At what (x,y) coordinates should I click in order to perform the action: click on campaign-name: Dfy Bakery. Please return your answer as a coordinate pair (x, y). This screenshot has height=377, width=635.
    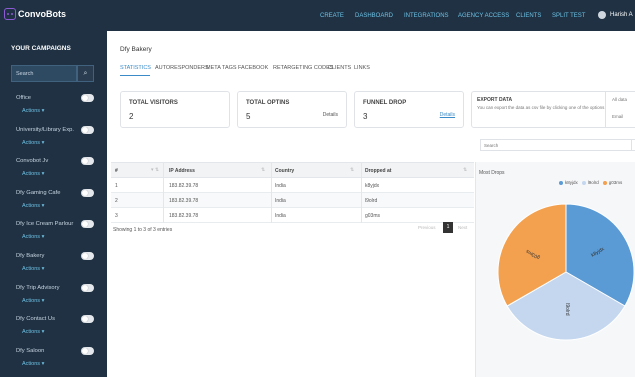
    Looking at the image, I should click on (45, 256).